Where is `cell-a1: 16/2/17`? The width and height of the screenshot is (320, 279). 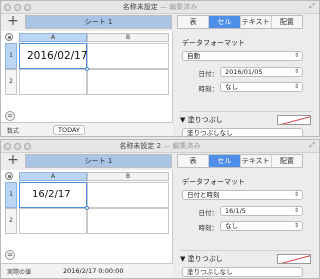 cell-a1: 16/2/17 is located at coordinates (53, 195).